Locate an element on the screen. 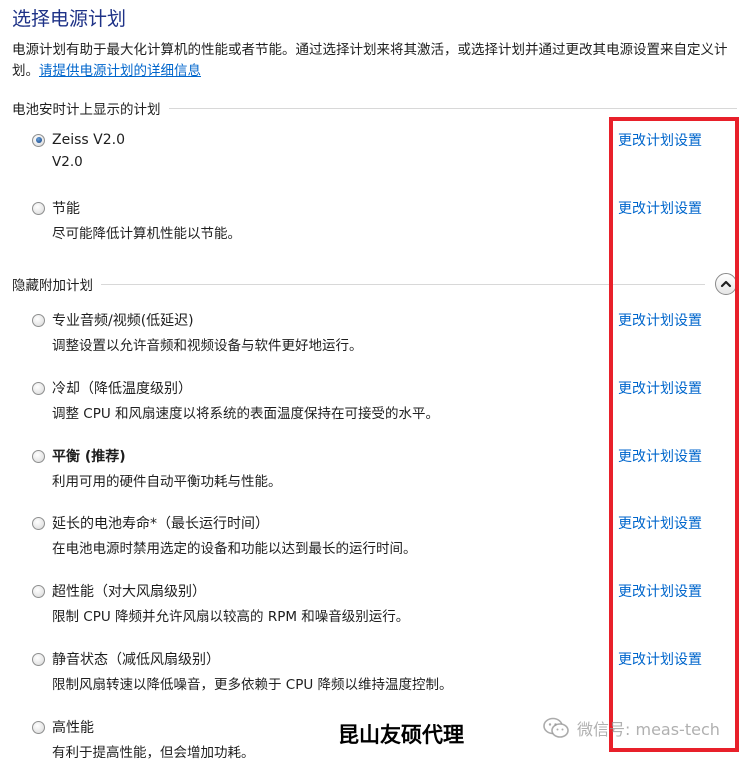 The image size is (749, 761). plan-radio-ultra-performance is located at coordinates (38, 591).